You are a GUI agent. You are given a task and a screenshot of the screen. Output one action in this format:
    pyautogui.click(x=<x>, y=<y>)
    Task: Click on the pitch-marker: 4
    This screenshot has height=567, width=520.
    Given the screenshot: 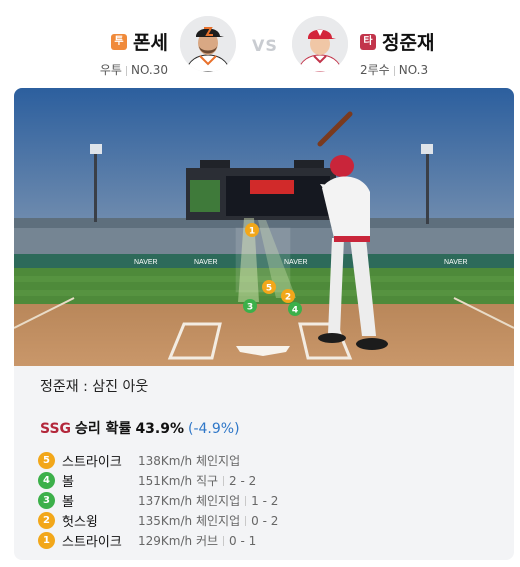 What is the action you would take?
    pyautogui.click(x=295, y=309)
    